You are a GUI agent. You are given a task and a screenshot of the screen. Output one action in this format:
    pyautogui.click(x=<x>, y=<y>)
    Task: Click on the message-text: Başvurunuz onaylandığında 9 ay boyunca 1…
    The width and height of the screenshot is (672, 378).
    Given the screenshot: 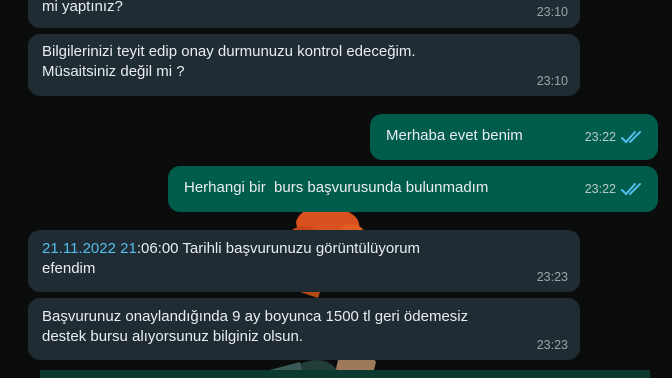 What is the action you would take?
    pyautogui.click(x=255, y=326)
    